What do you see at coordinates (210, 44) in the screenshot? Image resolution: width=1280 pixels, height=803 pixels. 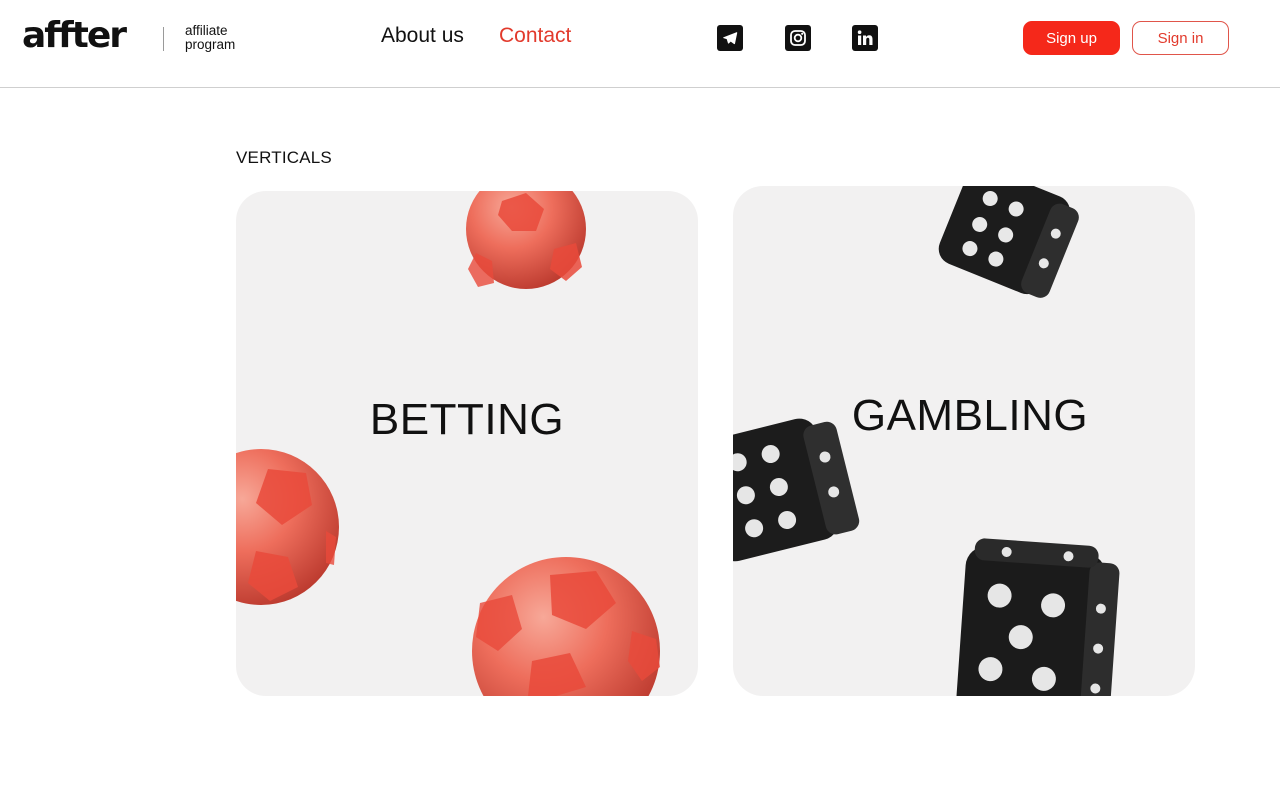 I see `tagline-line-2: program` at bounding box center [210, 44].